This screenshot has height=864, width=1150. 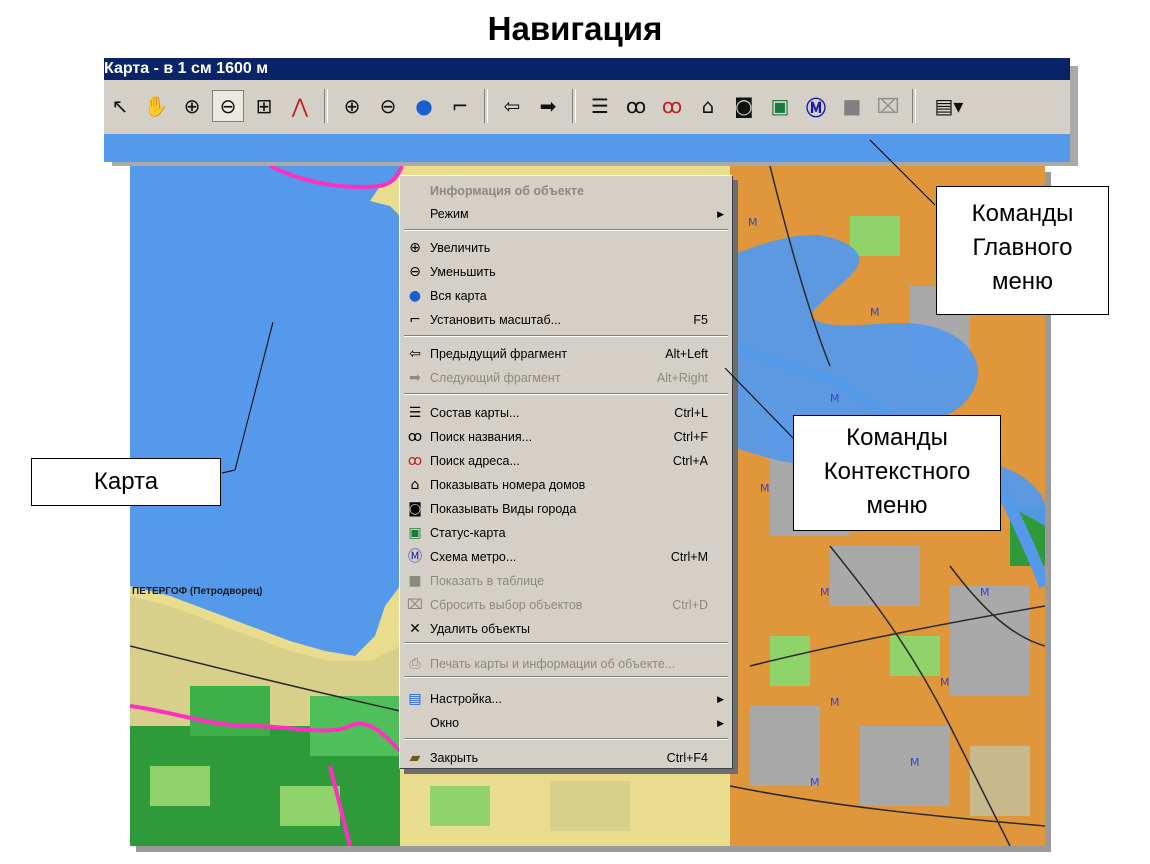 I want to click on context-menu-item-label: Показывать номера домов, so click(x=508, y=485).